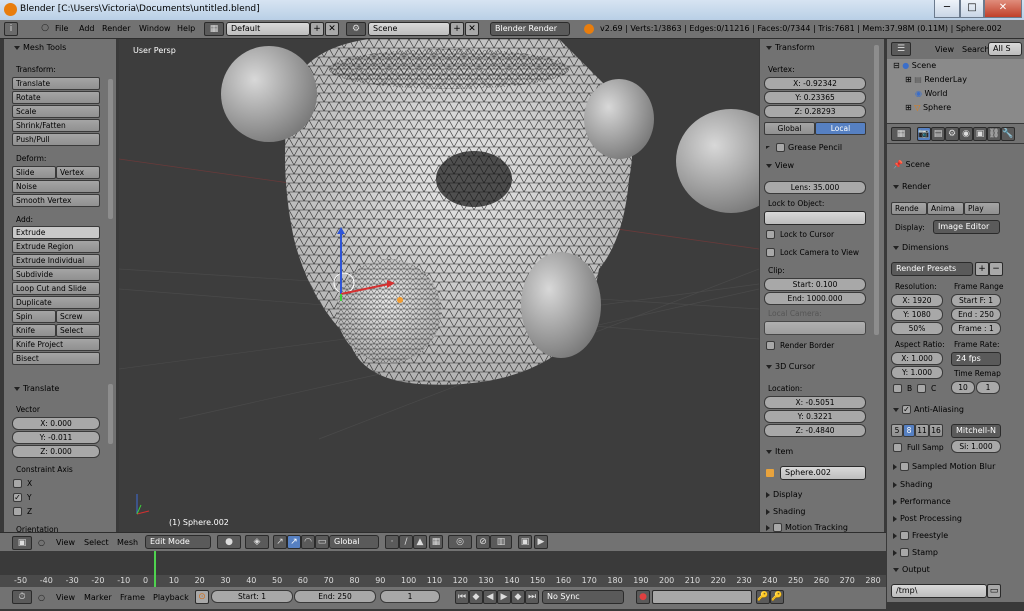 Image resolution: width=1024 pixels, height=611 pixels. I want to click on grease-pencil-header: Grease Pencil, so click(804, 147).